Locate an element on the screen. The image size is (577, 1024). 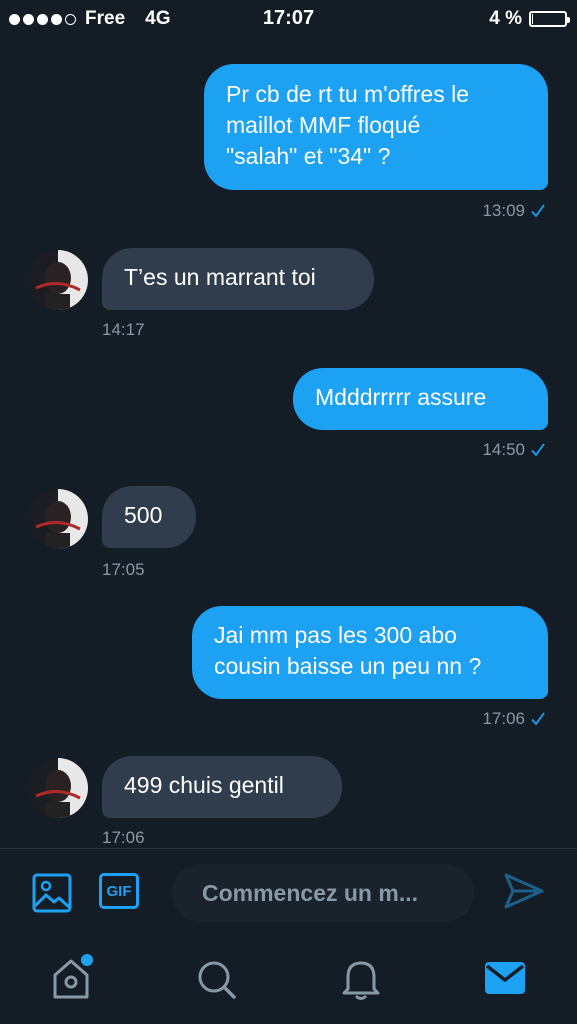
message-meta: 14:17 is located at coordinates (123, 330).